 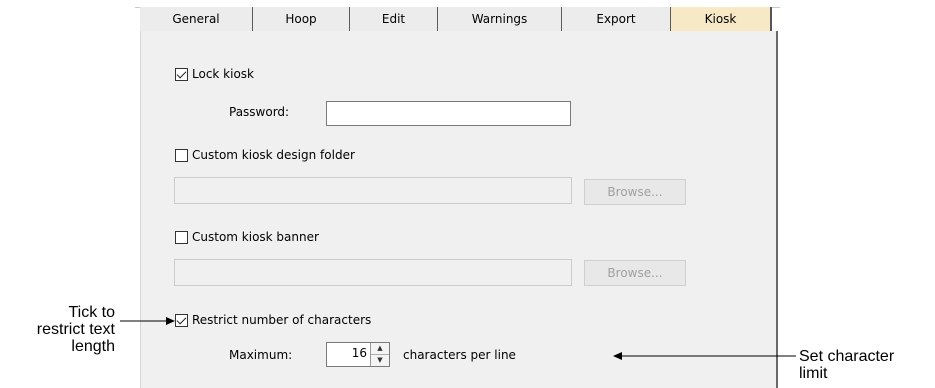 I want to click on annotation-arrows, so click(x=458, y=338).